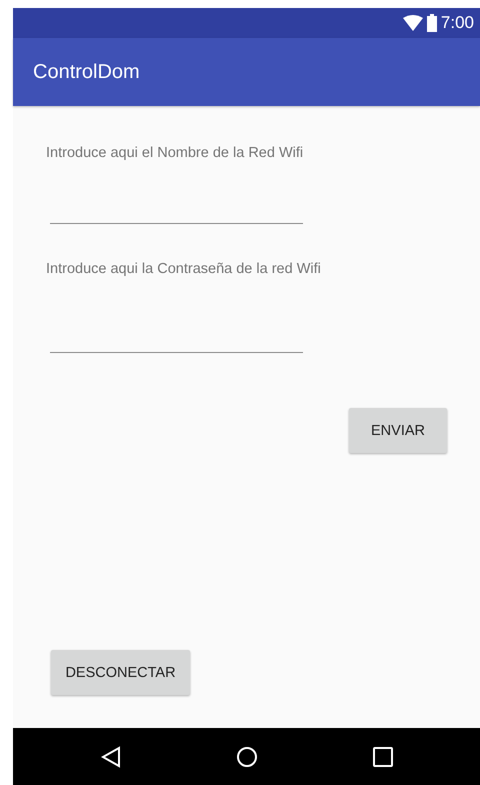  What do you see at coordinates (398, 430) in the screenshot?
I see `send-button: ENVIAR` at bounding box center [398, 430].